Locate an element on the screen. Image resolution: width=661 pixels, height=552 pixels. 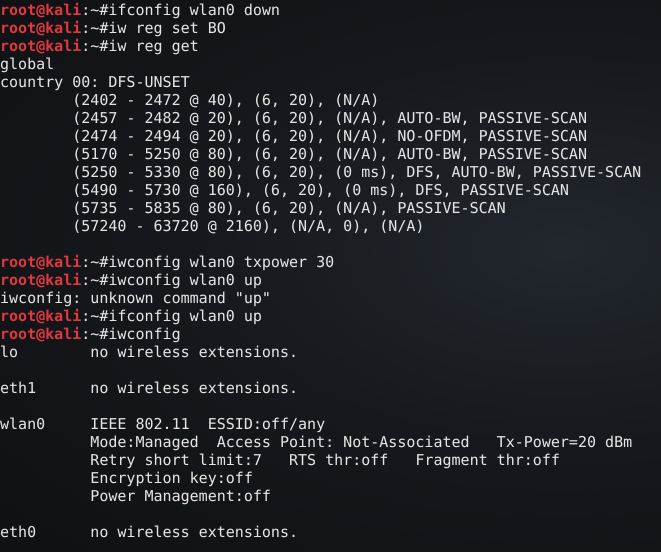
command-text: ifconfig wlan0 down is located at coordinates (194, 10).